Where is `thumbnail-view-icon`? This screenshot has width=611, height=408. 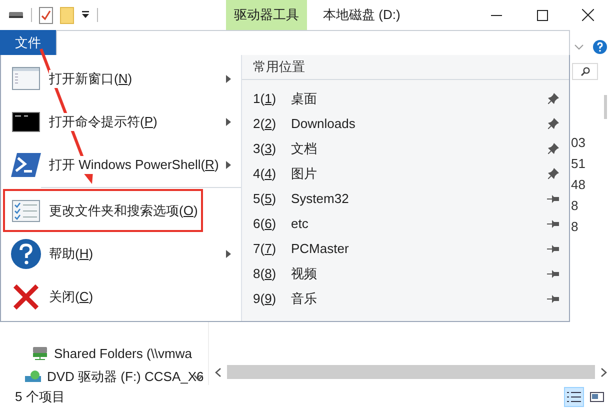 thumbnail-view-icon is located at coordinates (597, 396).